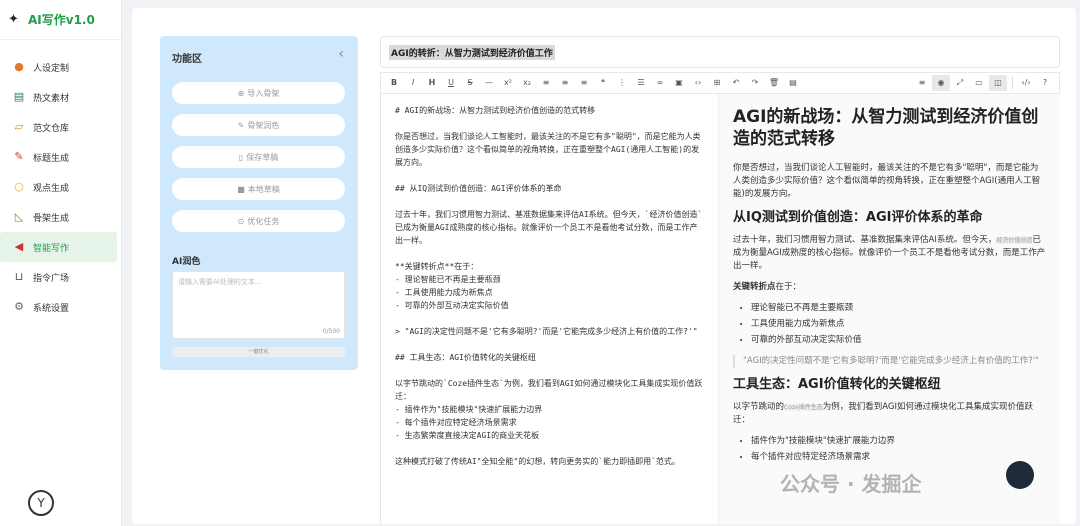  What do you see at coordinates (720, 52) in the screenshot?
I see `article-title-input: AGI的转折：从智力测试到经济价值工作` at bounding box center [720, 52].